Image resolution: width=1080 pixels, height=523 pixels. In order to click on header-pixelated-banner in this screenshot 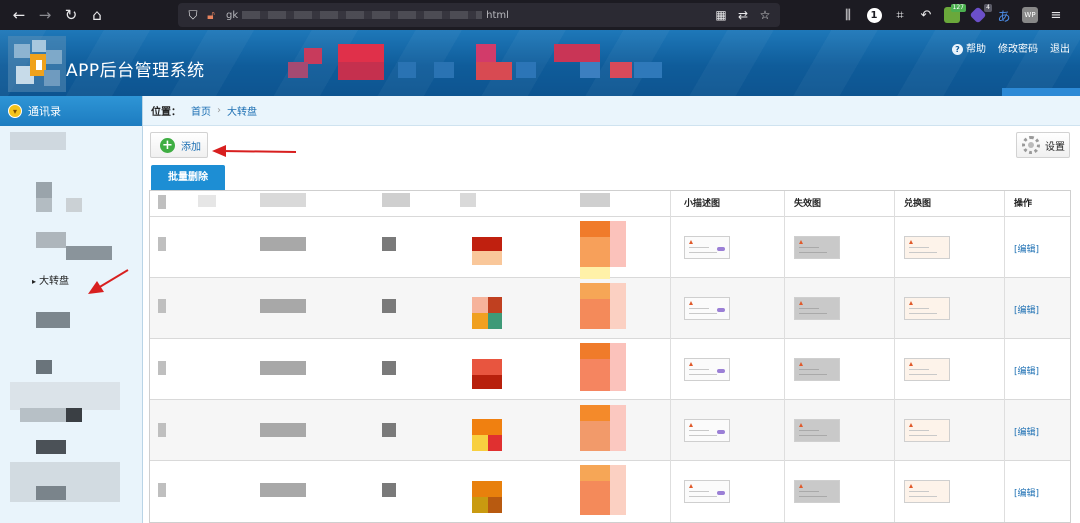, I will do `click(474, 62)`.